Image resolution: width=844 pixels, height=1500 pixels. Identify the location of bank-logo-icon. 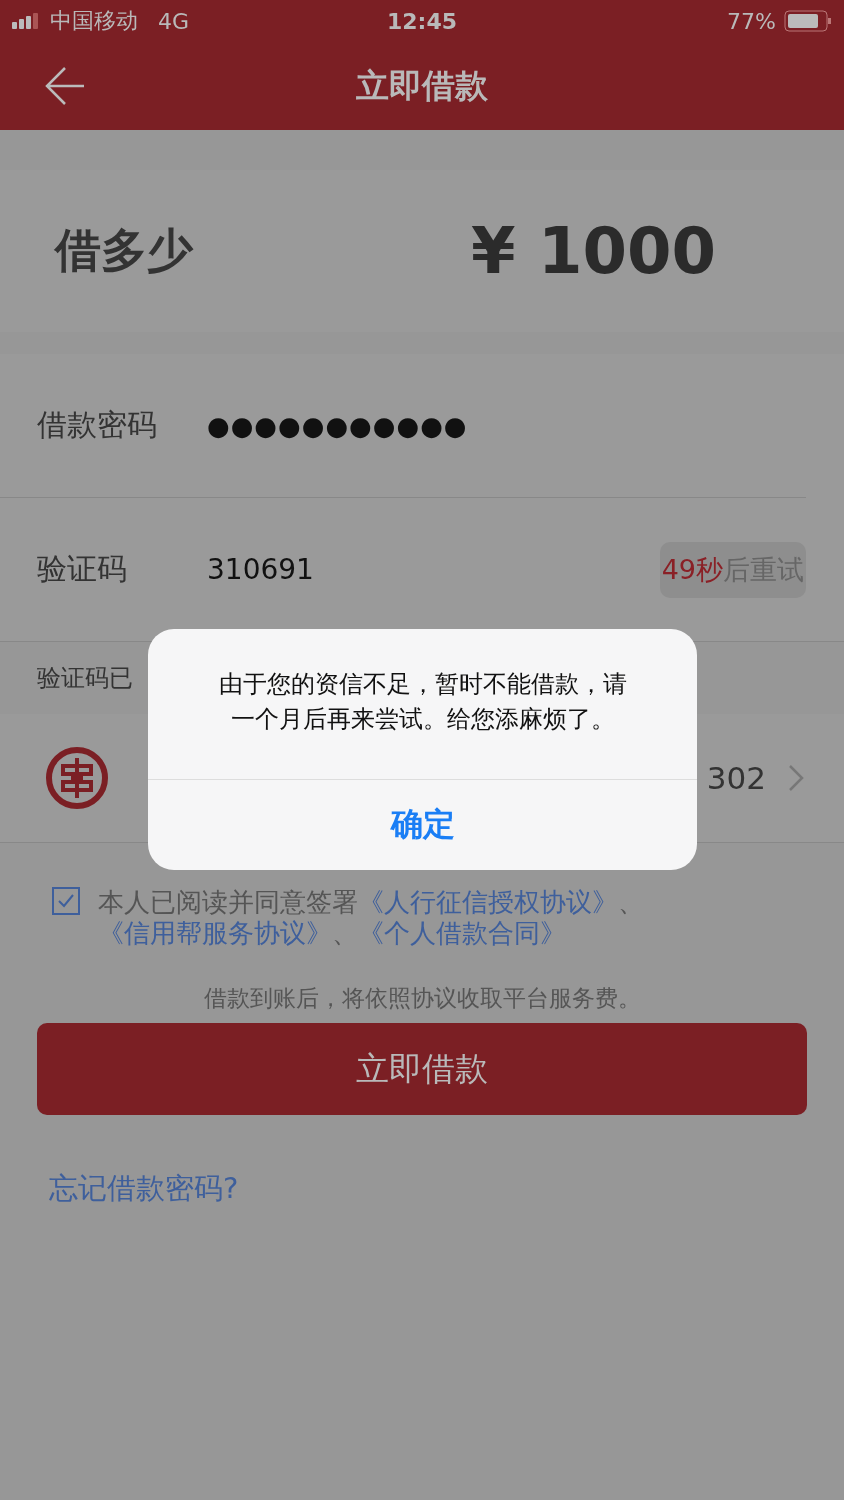
(77, 778).